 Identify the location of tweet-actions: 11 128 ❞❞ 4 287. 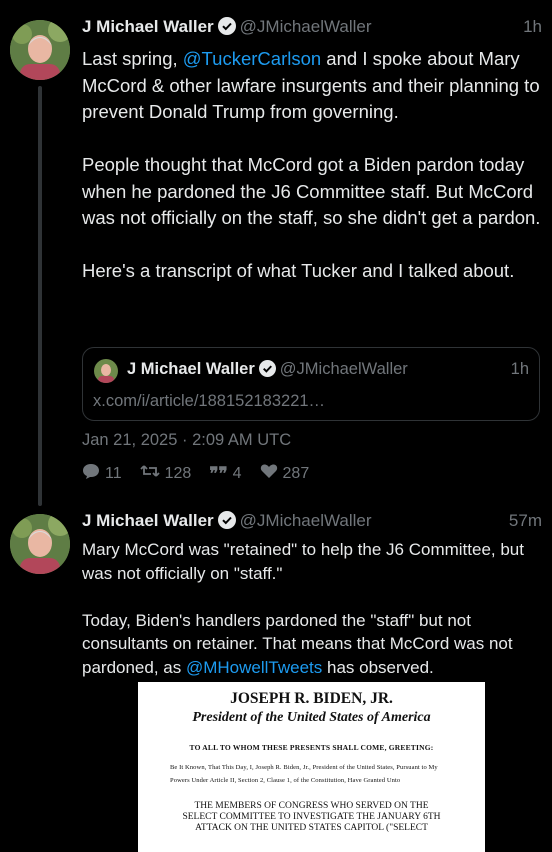
(195, 473).